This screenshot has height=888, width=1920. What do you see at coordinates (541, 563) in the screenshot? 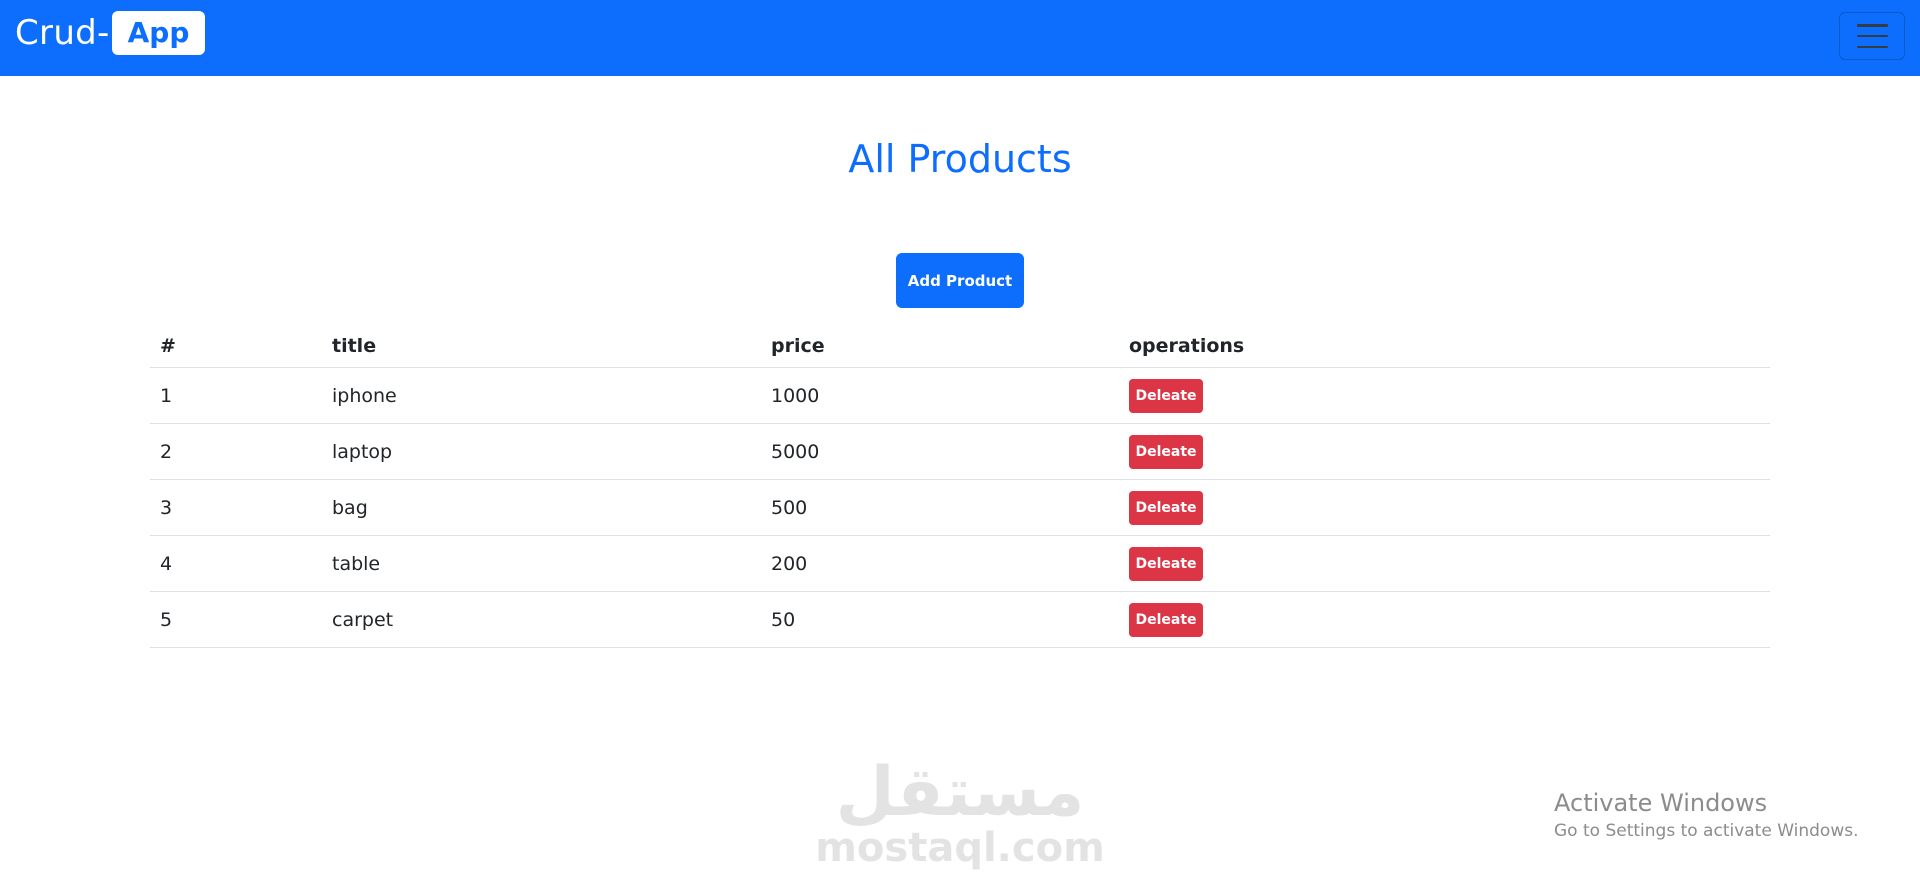
I see `row-title: table` at bounding box center [541, 563].